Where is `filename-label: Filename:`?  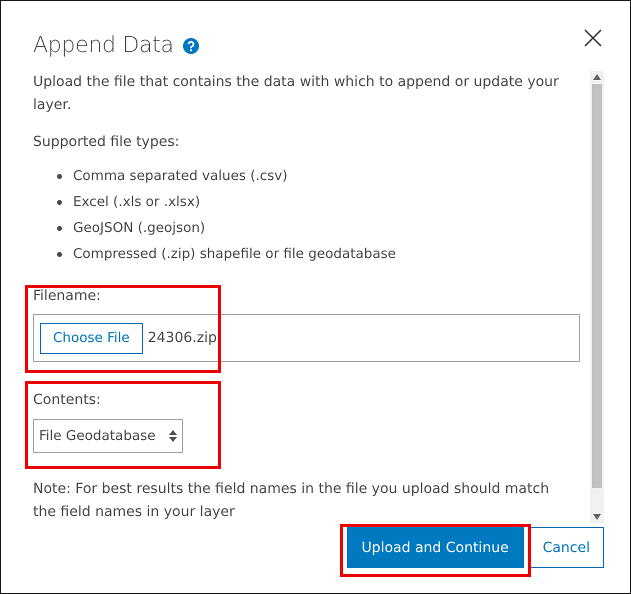
filename-label: Filename: is located at coordinates (67, 296).